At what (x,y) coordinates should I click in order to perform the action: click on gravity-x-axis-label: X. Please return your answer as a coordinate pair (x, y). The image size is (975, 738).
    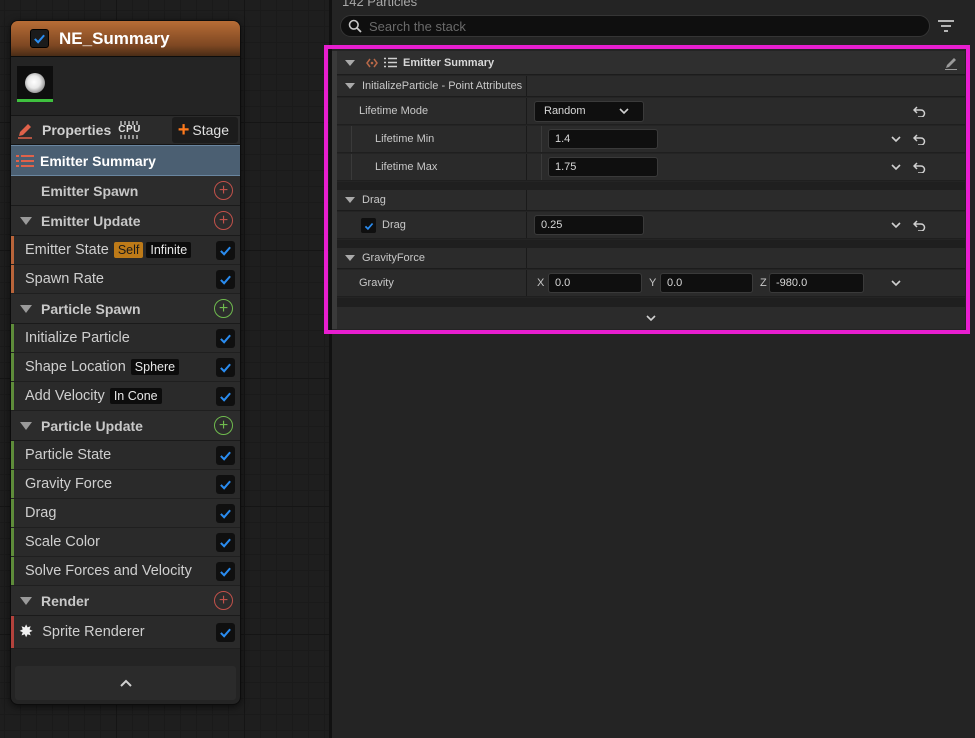
    Looking at the image, I should click on (541, 283).